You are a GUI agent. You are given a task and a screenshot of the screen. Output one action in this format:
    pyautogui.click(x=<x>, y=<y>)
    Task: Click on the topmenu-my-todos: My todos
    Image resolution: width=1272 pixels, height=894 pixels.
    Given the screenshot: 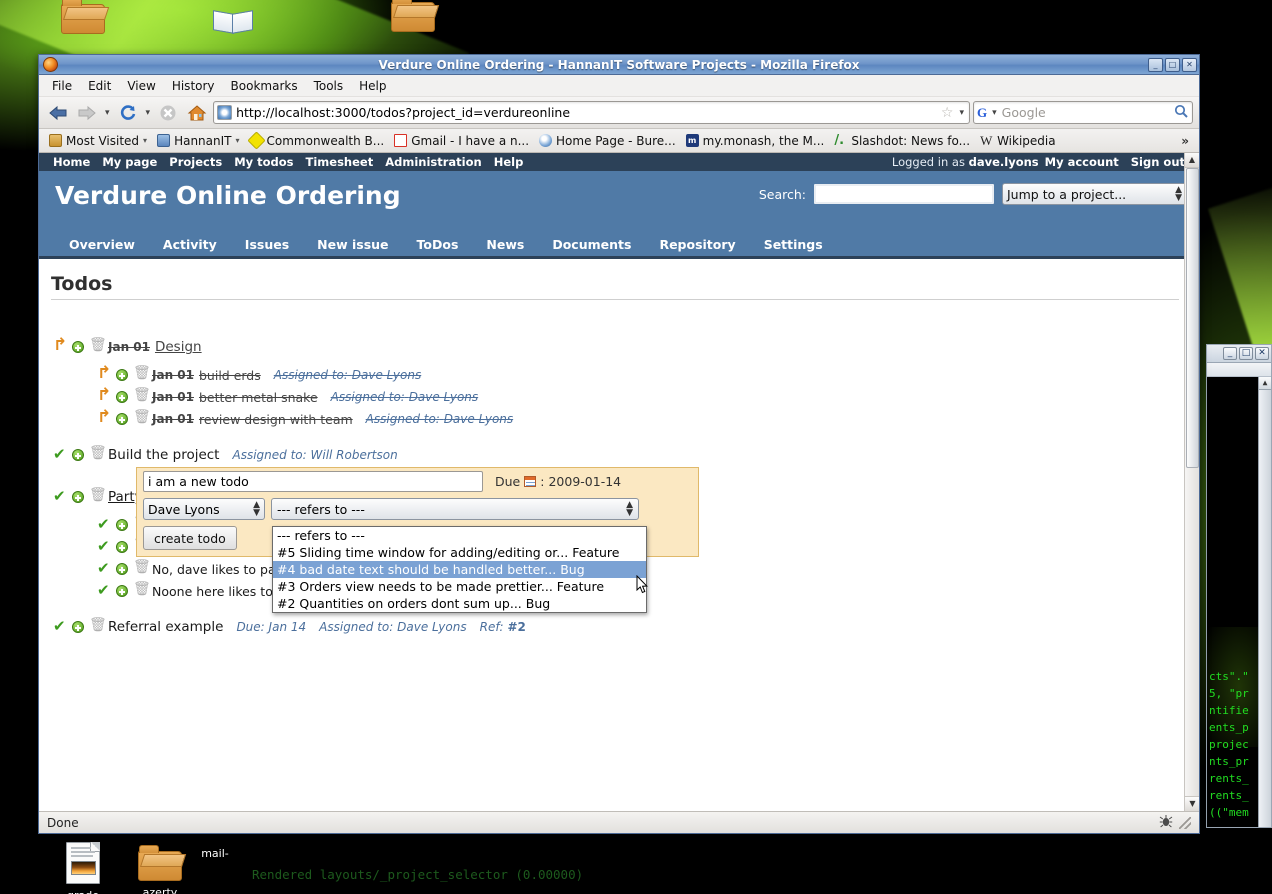 What is the action you would take?
    pyautogui.click(x=263, y=162)
    